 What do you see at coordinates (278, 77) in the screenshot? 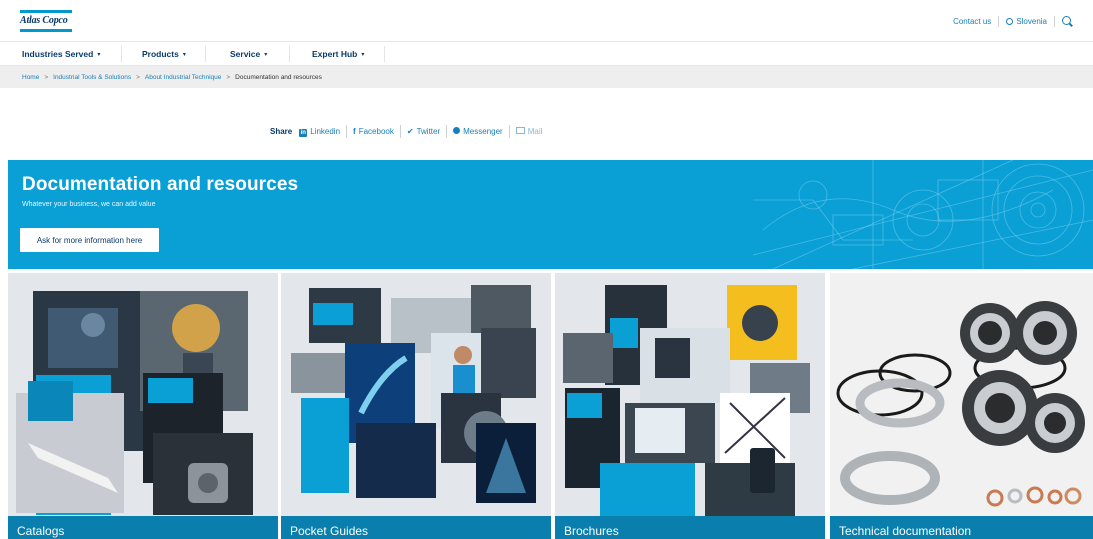
I see `breadcrumb-current: Documentation and resources` at bounding box center [278, 77].